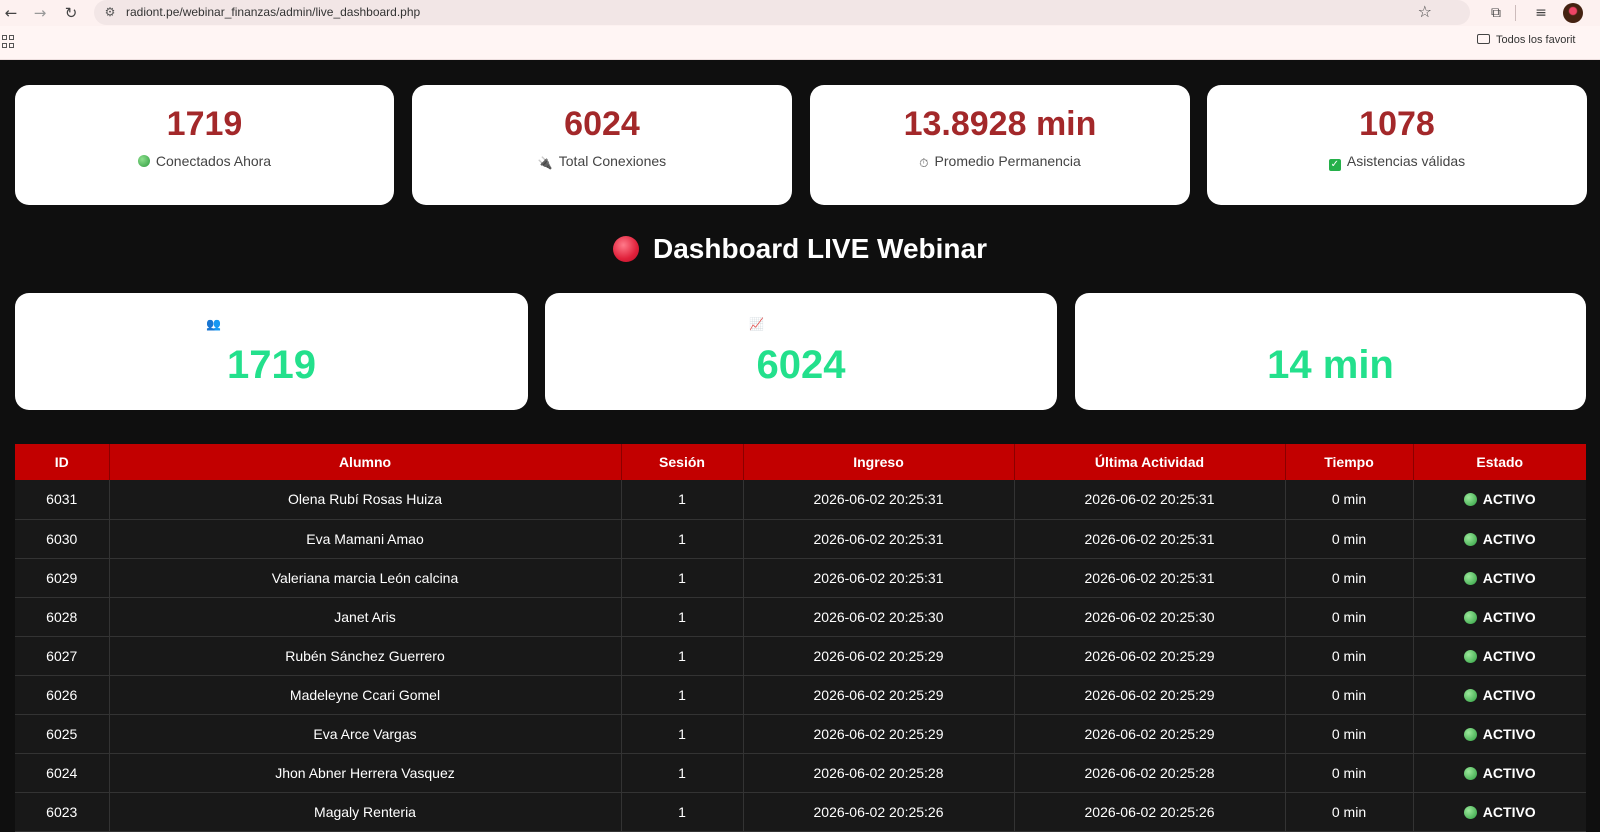  I want to click on cell-student: Rubén Sánchez Guerrero, so click(365, 656).